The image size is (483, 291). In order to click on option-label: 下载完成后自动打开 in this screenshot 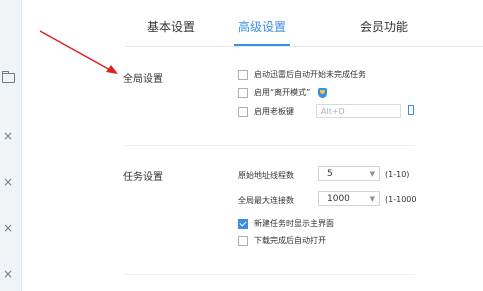, I will do `click(290, 240)`.